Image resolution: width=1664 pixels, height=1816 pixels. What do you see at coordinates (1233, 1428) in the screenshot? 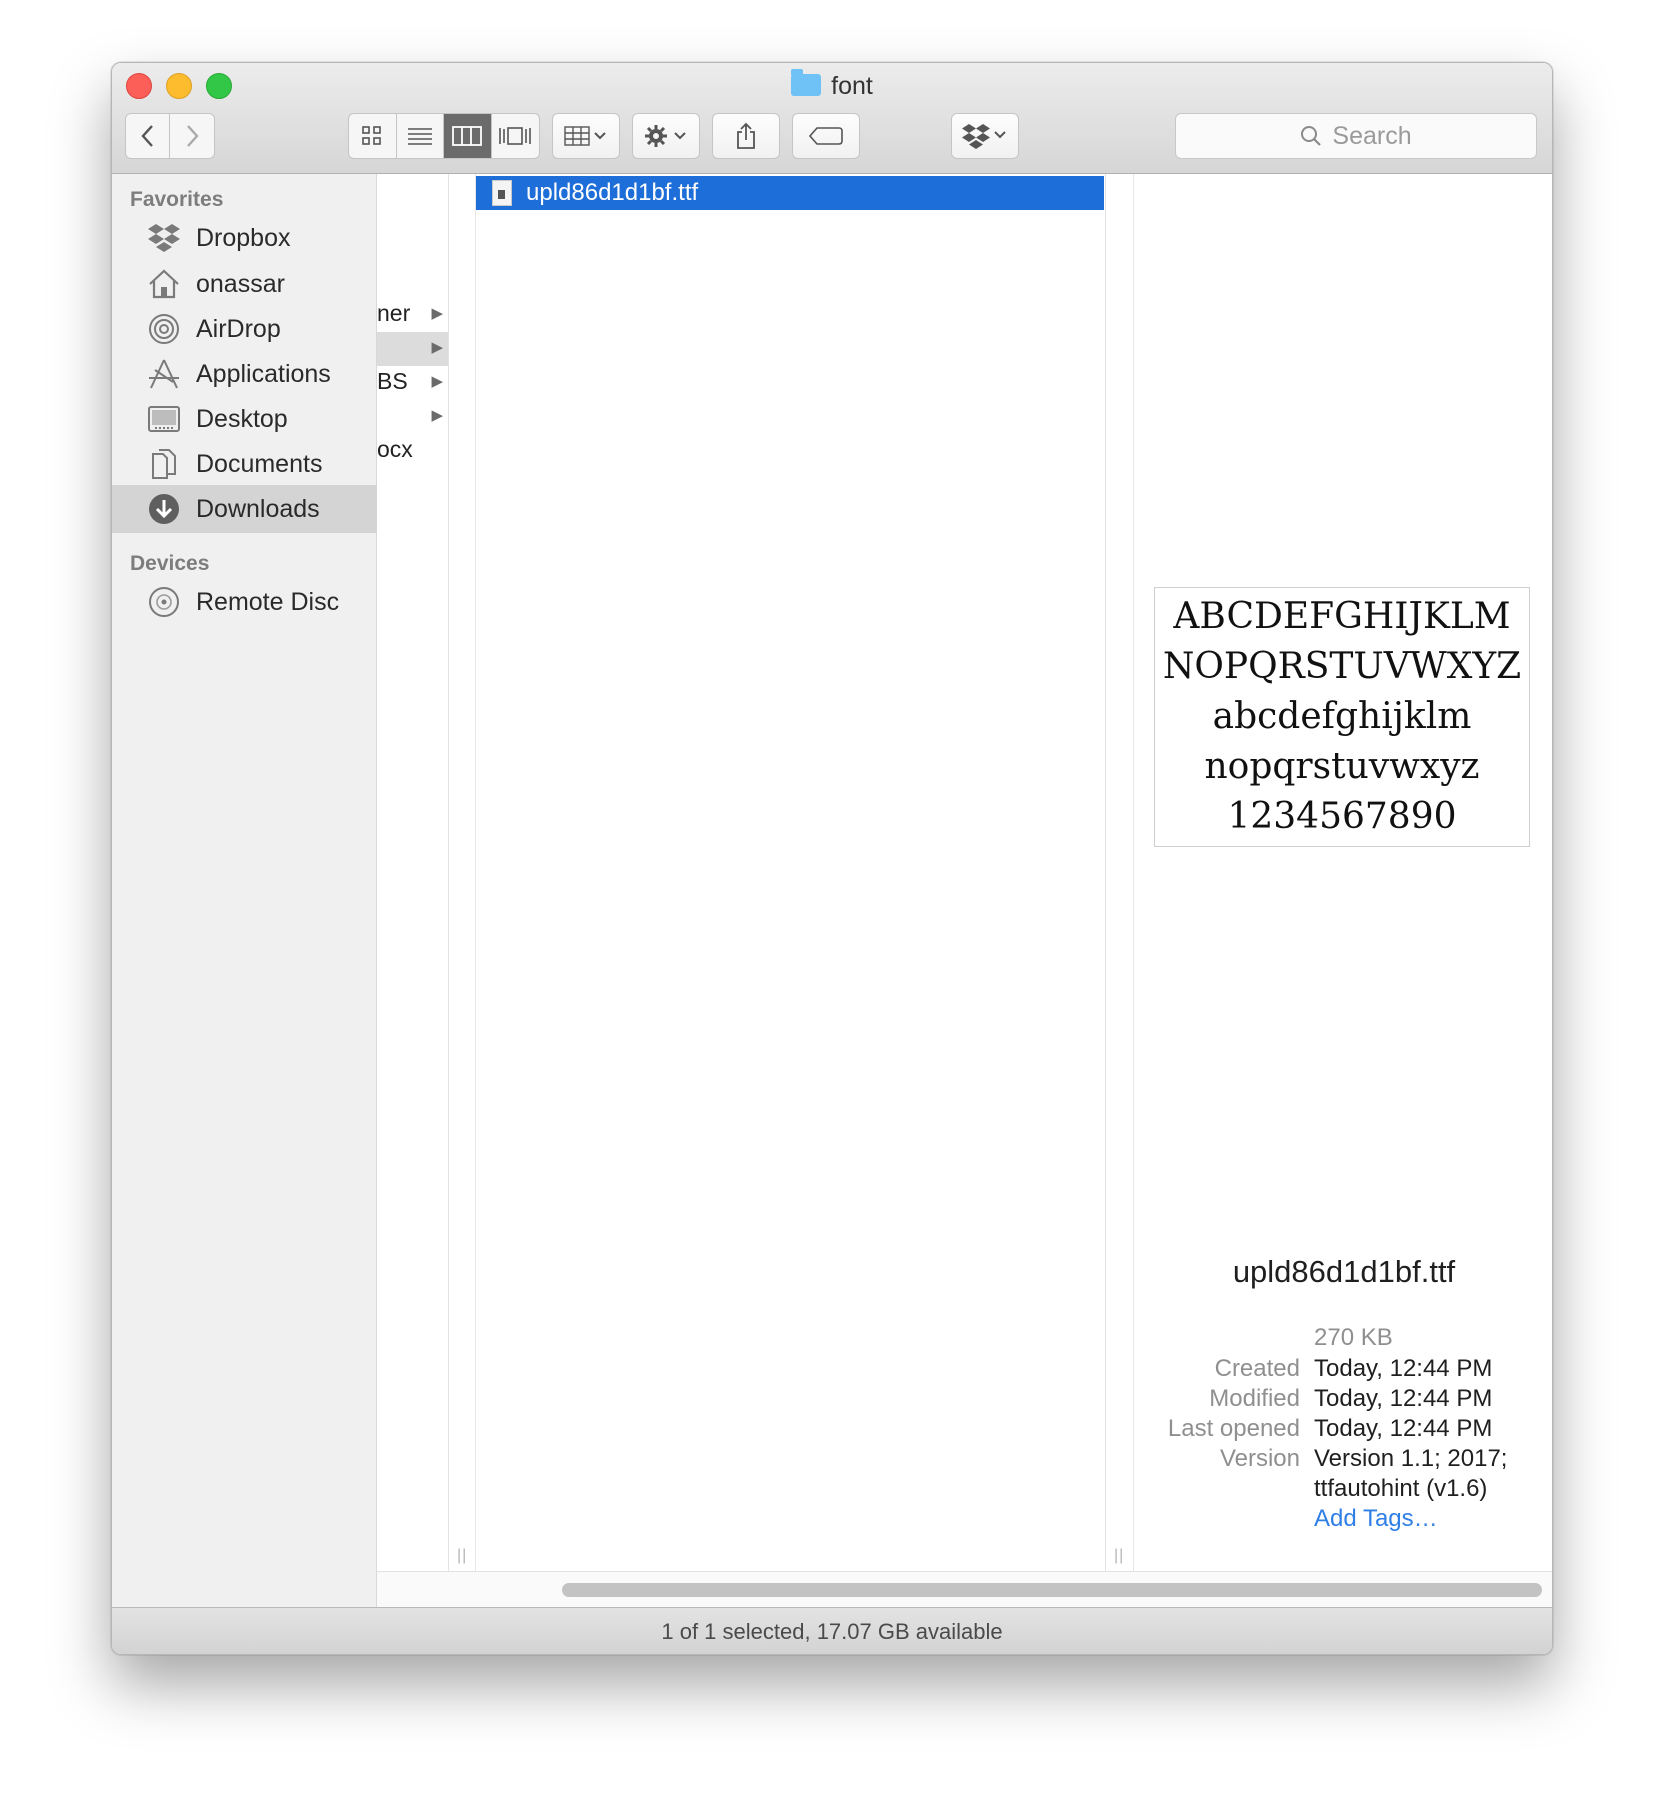
I see `last-opened-label: Last opened` at bounding box center [1233, 1428].